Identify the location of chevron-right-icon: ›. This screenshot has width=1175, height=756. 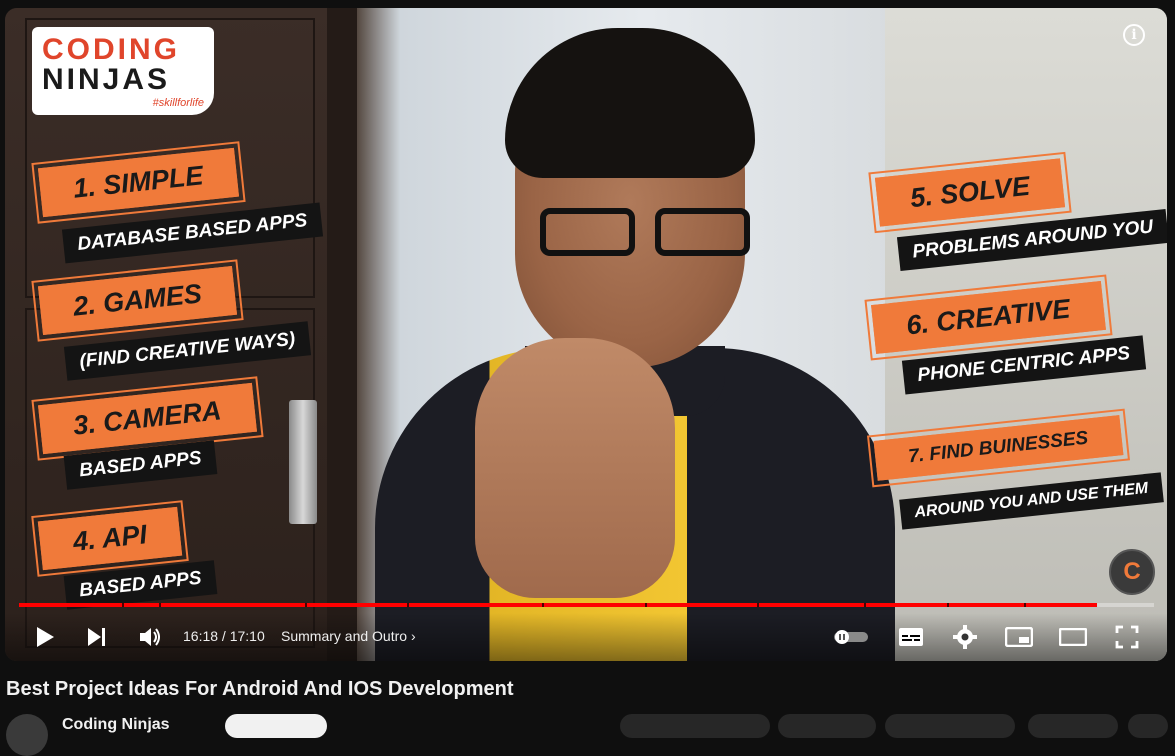
(413, 636).